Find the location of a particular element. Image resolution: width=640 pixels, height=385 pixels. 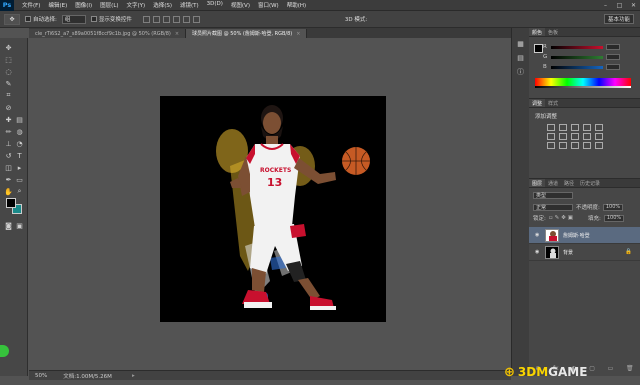

color-slider-row: B is located at coordinates (581, 67).